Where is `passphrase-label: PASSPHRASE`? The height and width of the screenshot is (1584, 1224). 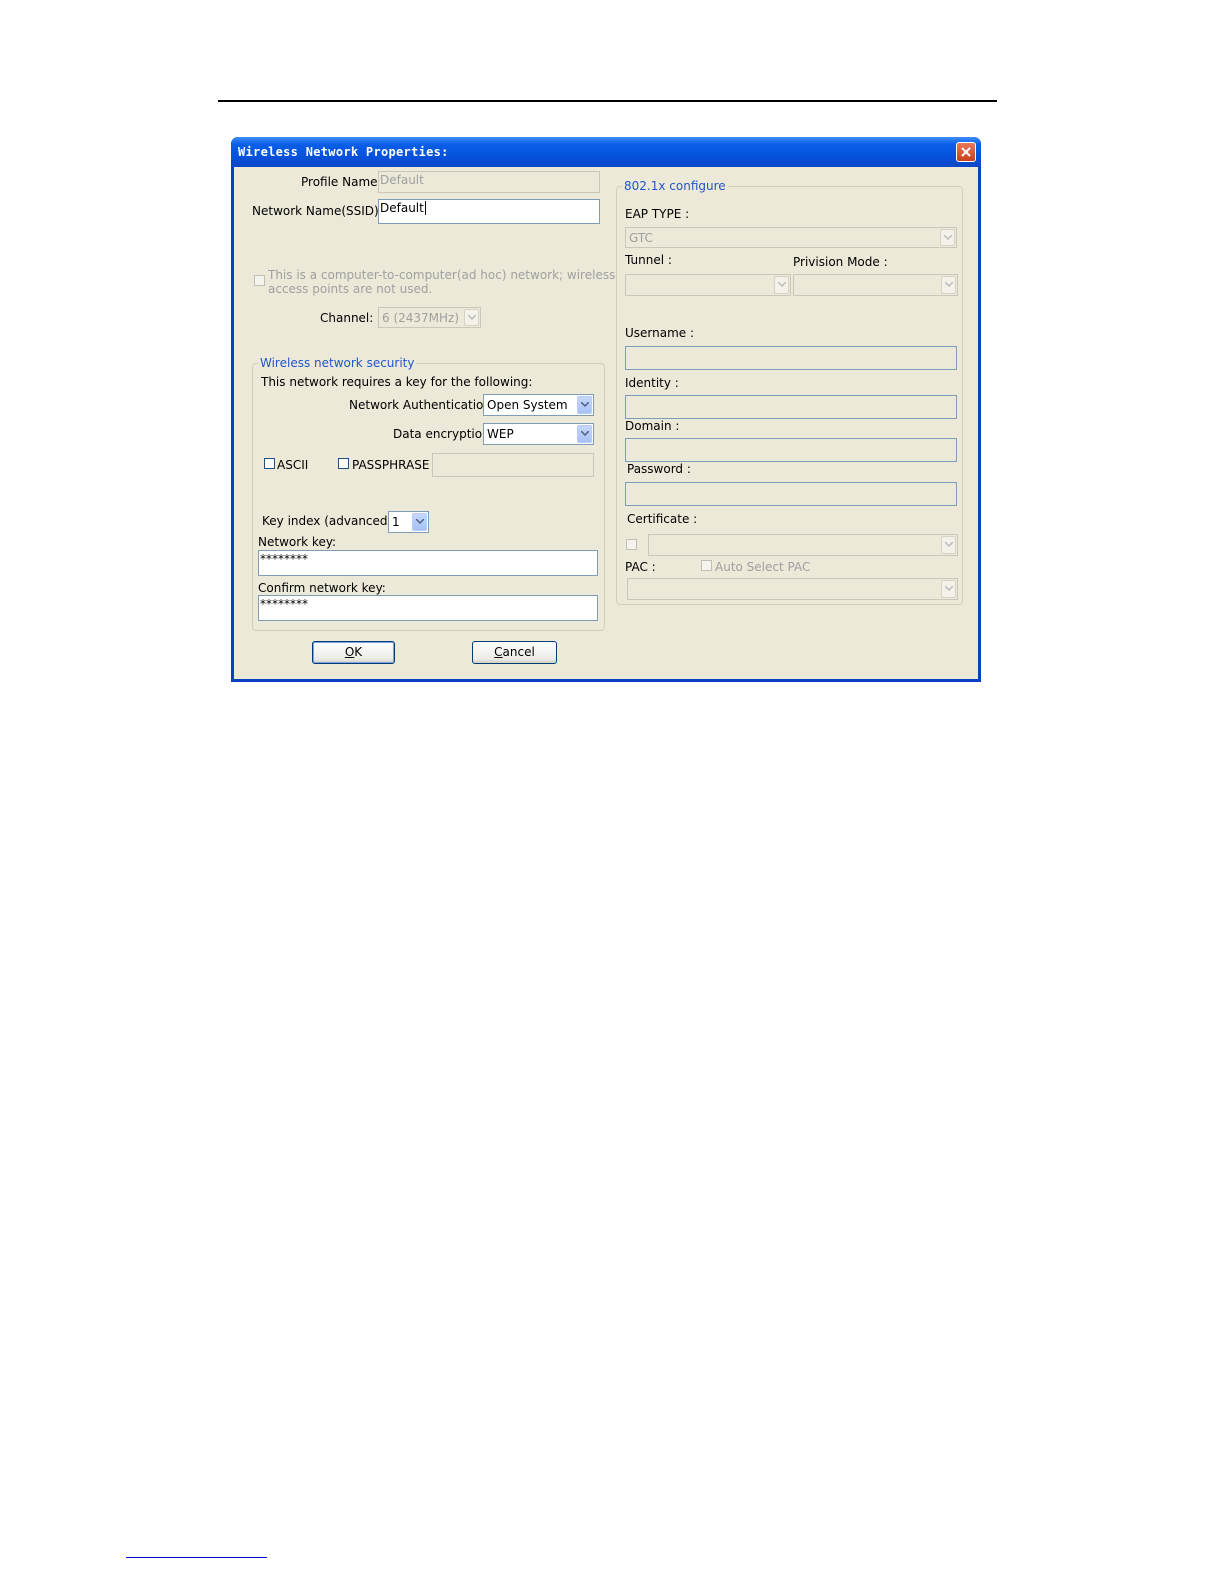 passphrase-label: PASSPHRASE is located at coordinates (391, 465).